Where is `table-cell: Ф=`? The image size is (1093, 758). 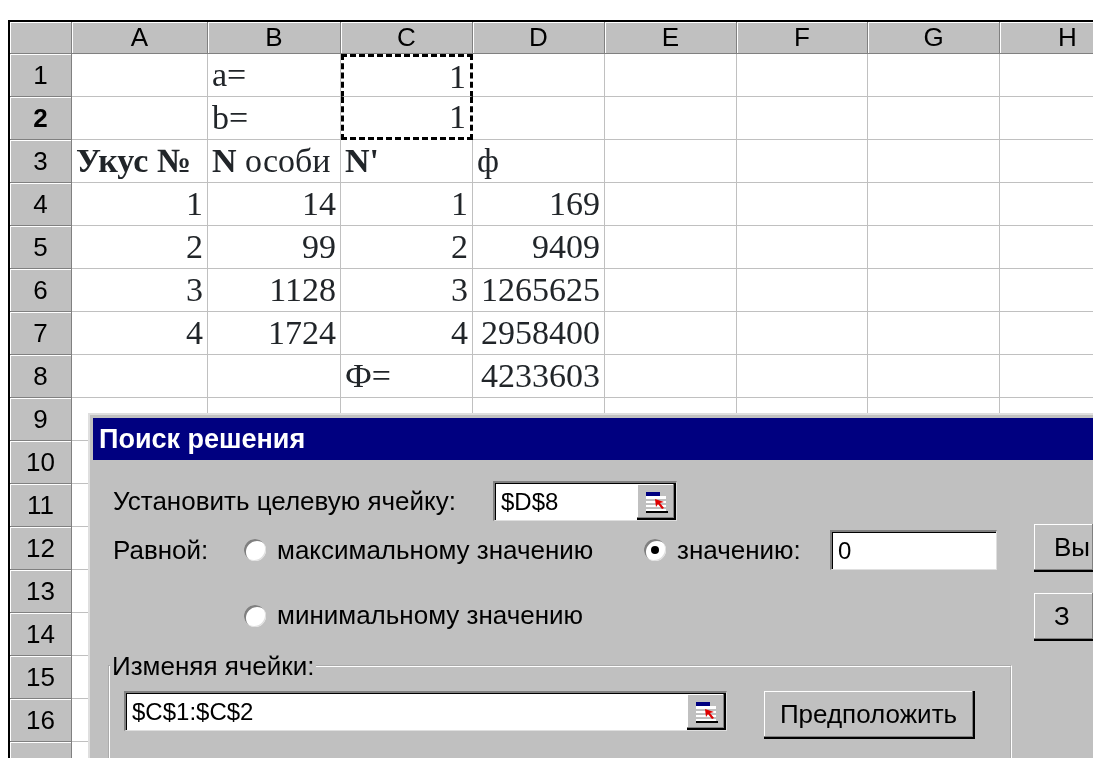 table-cell: Ф= is located at coordinates (407, 376).